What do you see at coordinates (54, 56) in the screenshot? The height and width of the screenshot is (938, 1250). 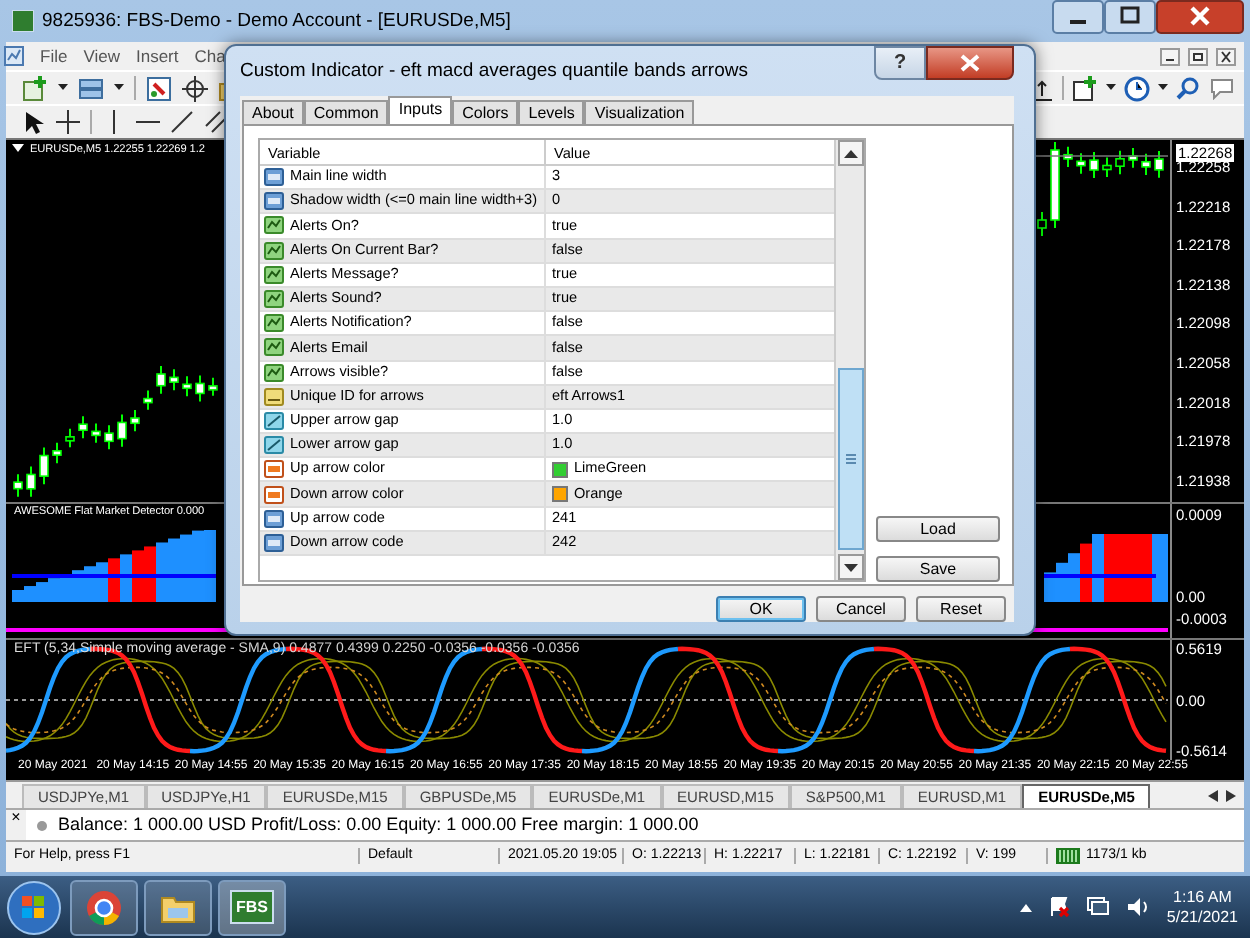 I see `menu-item: File` at bounding box center [54, 56].